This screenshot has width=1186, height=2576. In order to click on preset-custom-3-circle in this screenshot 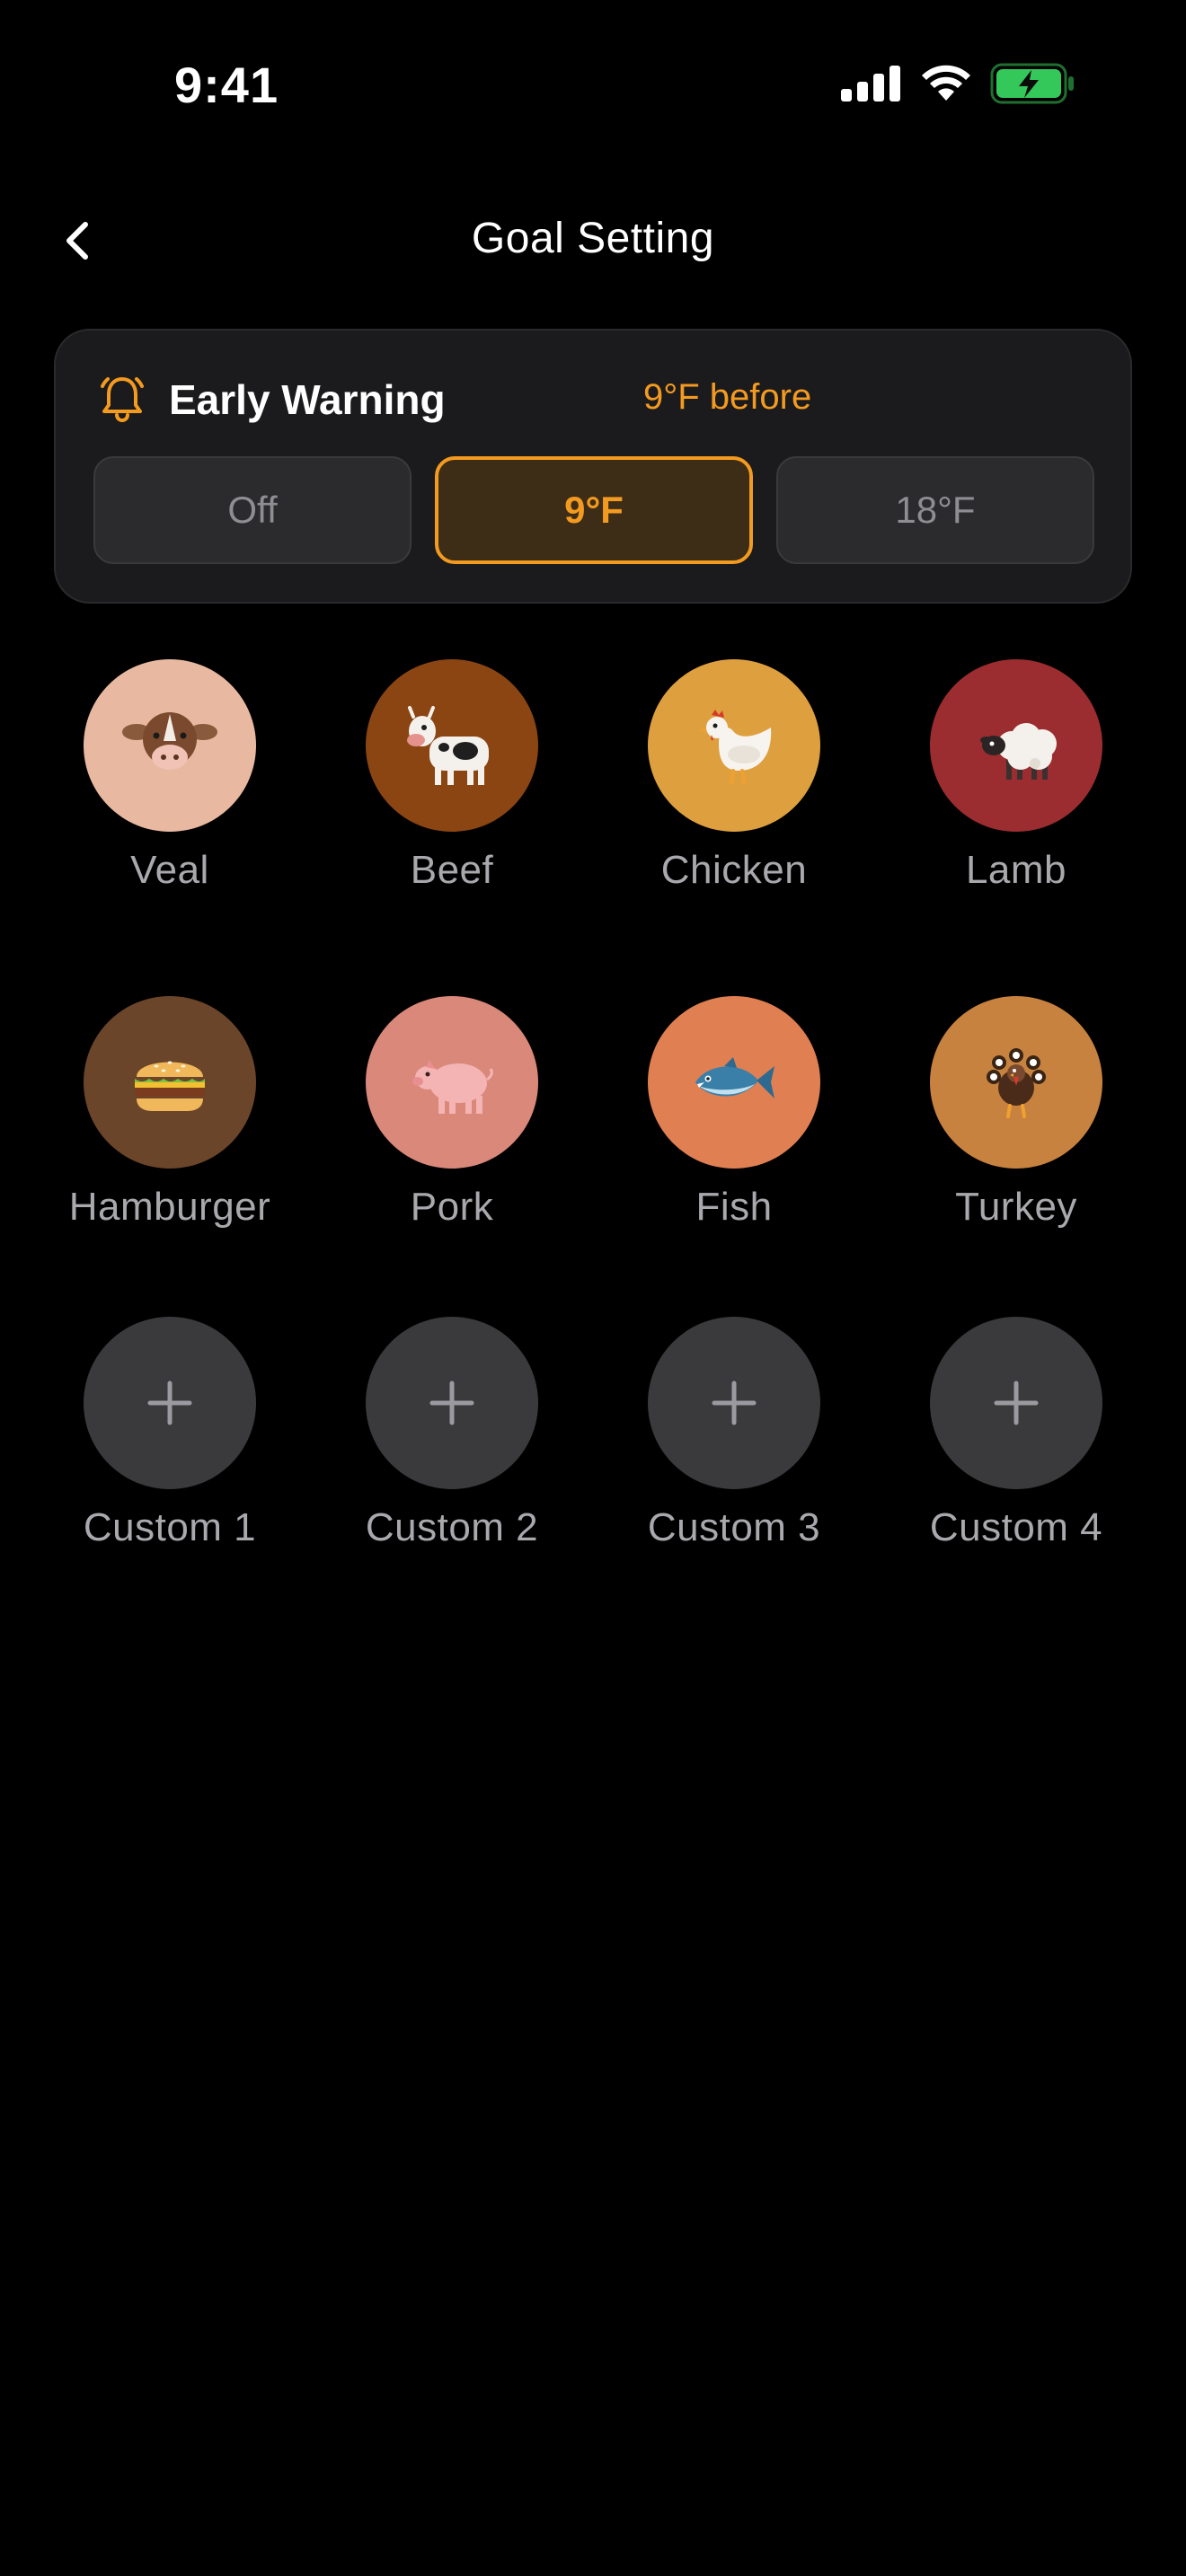, I will do `click(734, 1403)`.